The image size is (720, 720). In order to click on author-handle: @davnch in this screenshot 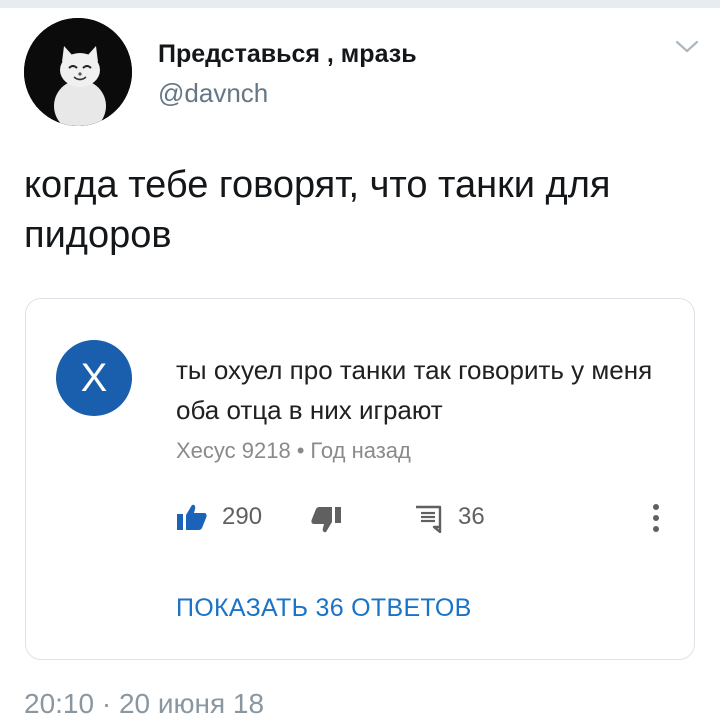, I will do `click(213, 93)`.